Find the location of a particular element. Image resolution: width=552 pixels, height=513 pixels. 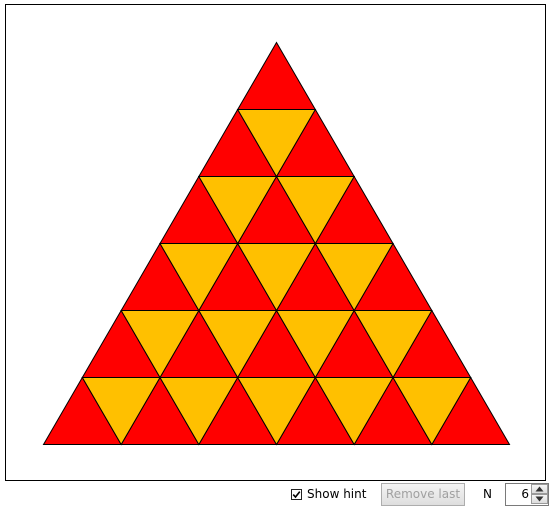

triangle-up-icon is located at coordinates (539, 489).